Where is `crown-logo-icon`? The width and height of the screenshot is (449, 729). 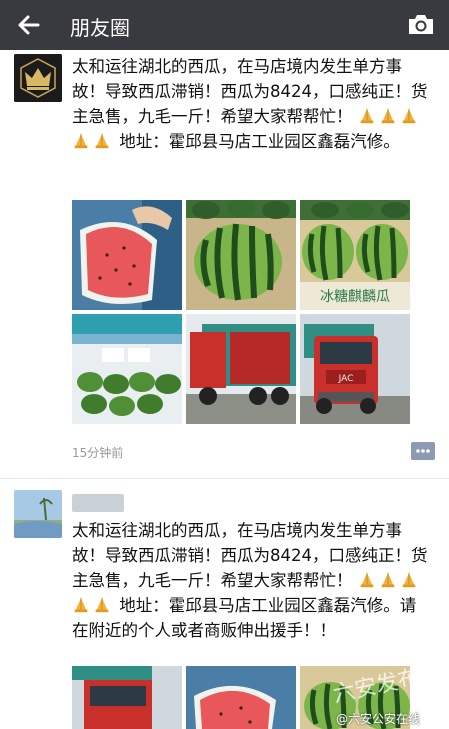 crown-logo-icon is located at coordinates (38, 78).